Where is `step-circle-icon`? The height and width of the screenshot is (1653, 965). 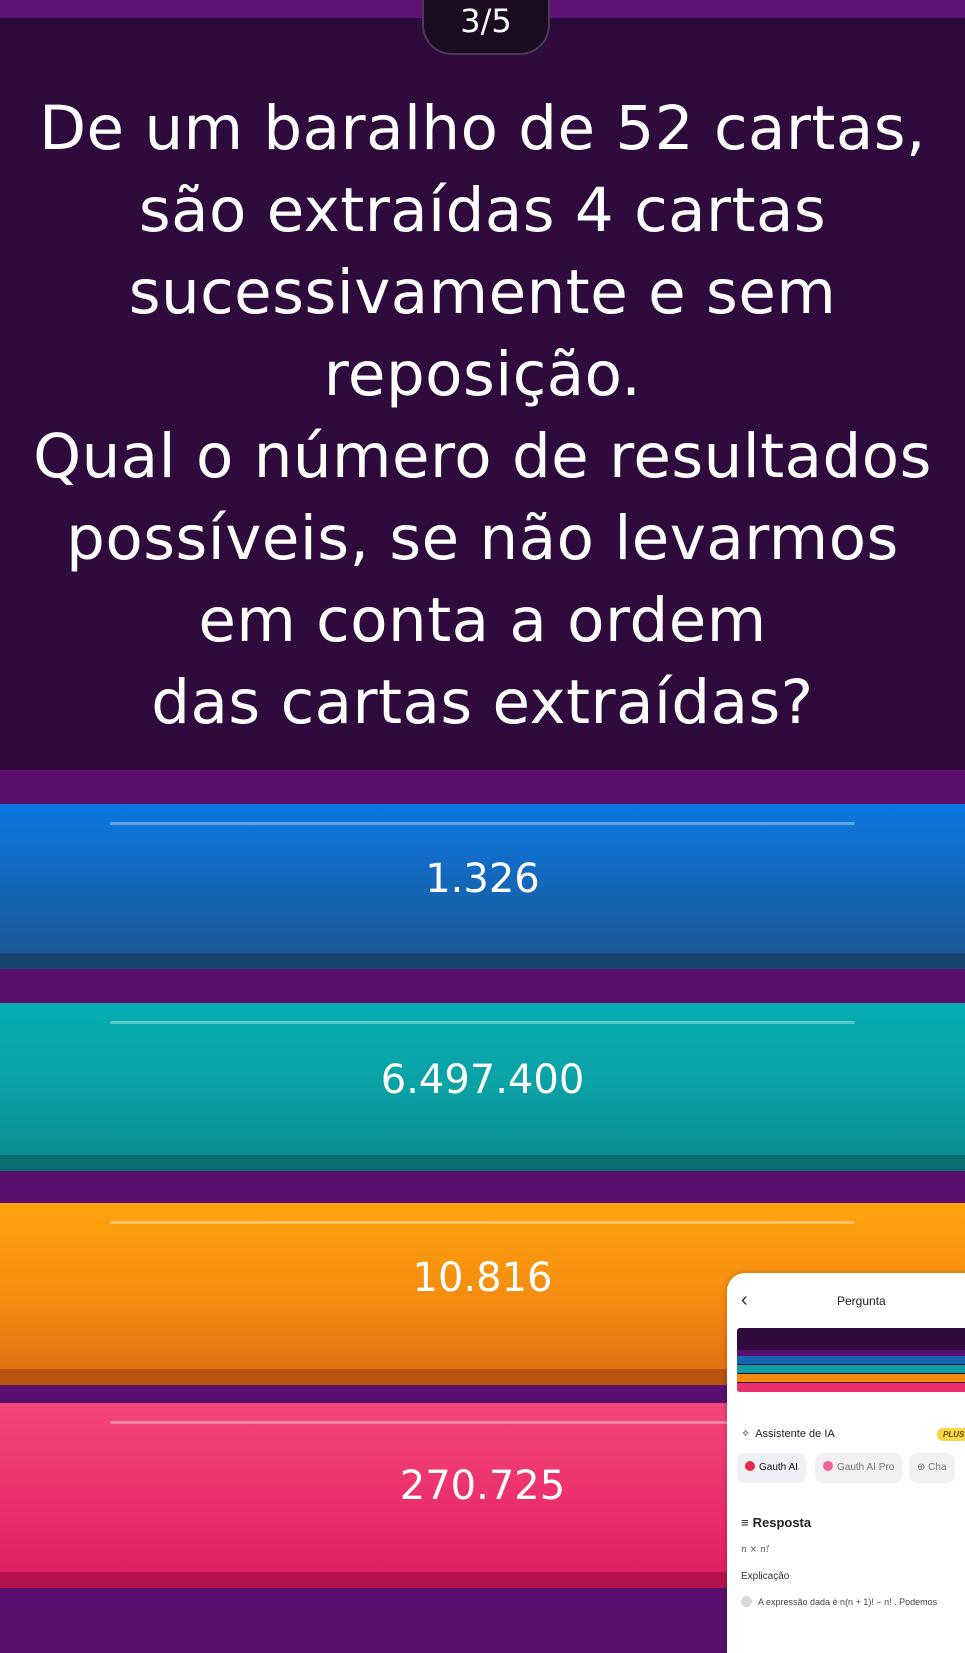 step-circle-icon is located at coordinates (746, 1601).